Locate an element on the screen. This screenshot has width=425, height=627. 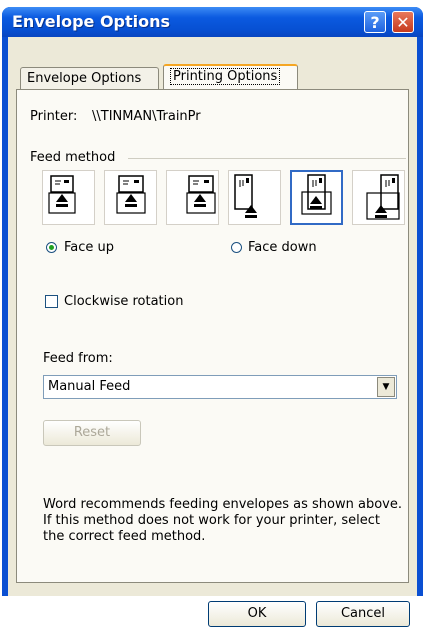
help-icon: ? is located at coordinates (375, 22).